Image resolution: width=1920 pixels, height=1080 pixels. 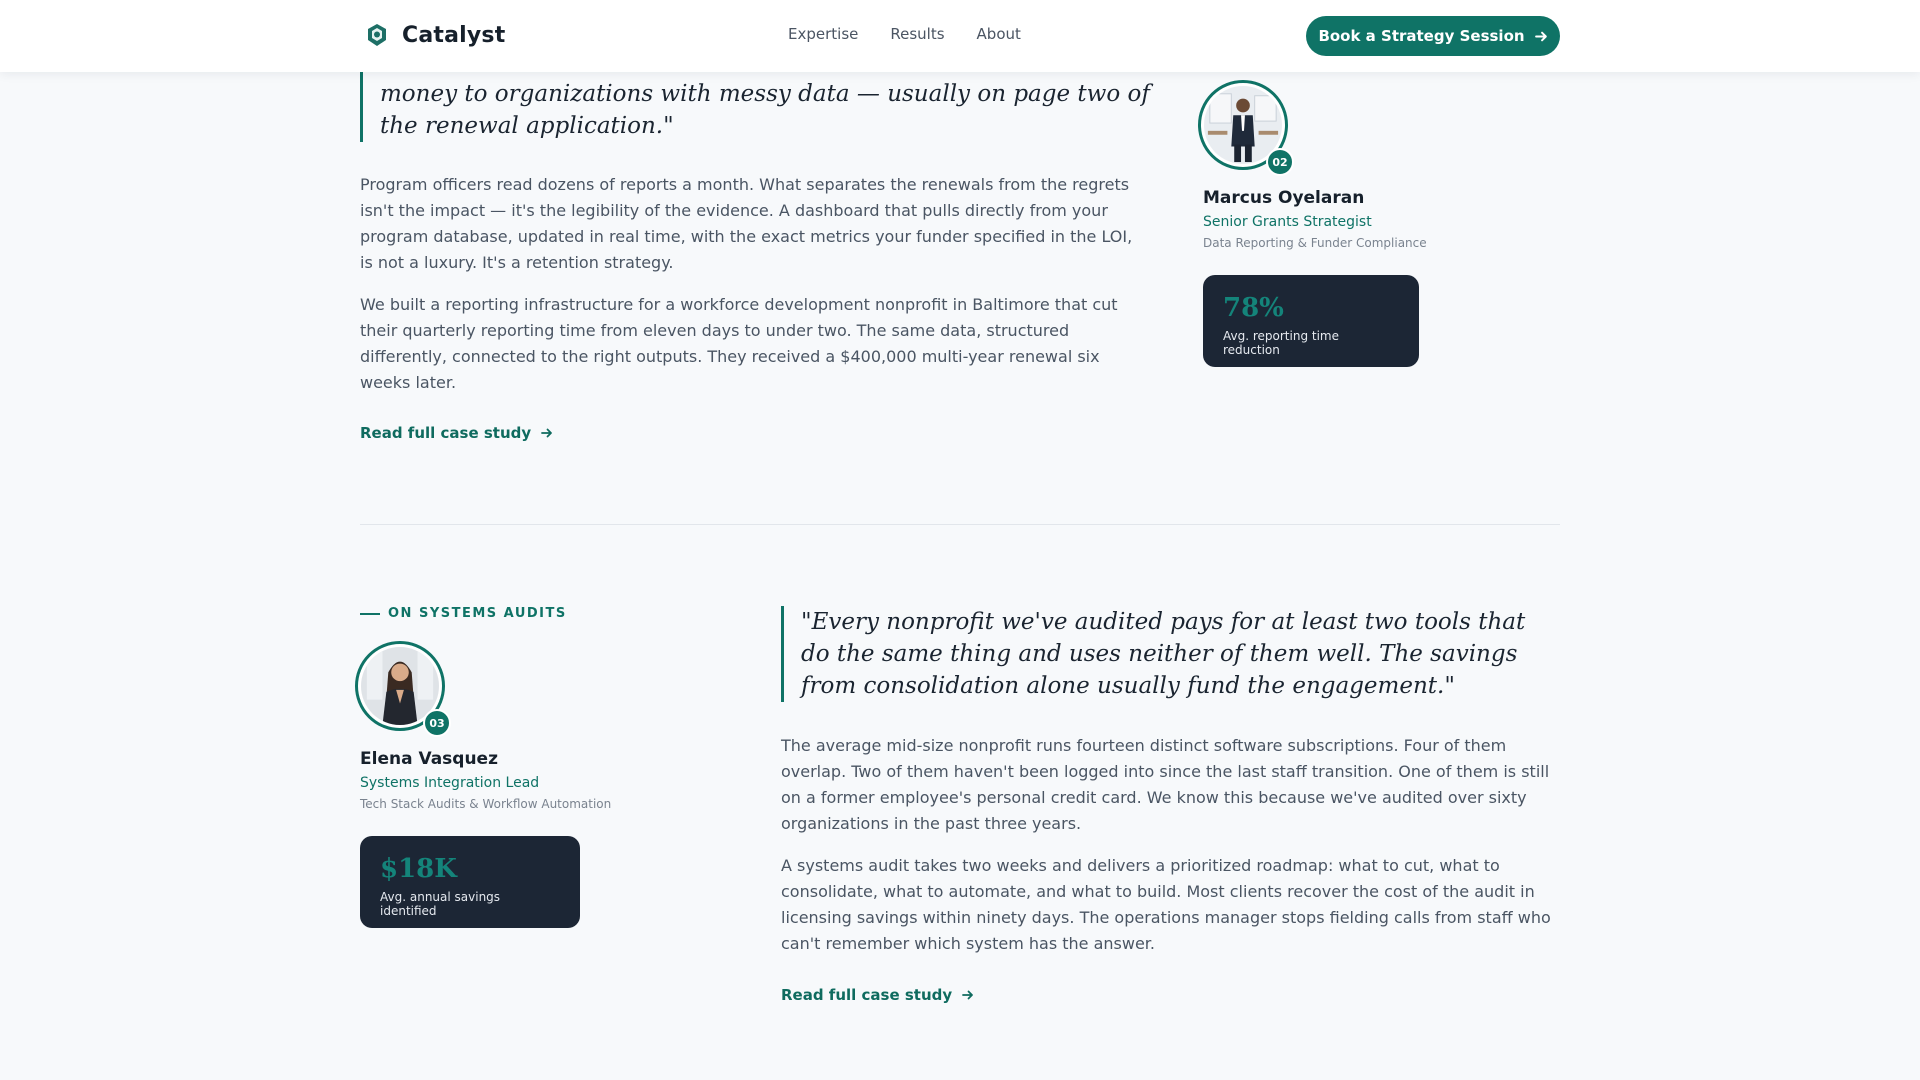 I want to click on person-focus: Data Reporting & Funder Compliance, so click(x=1315, y=243).